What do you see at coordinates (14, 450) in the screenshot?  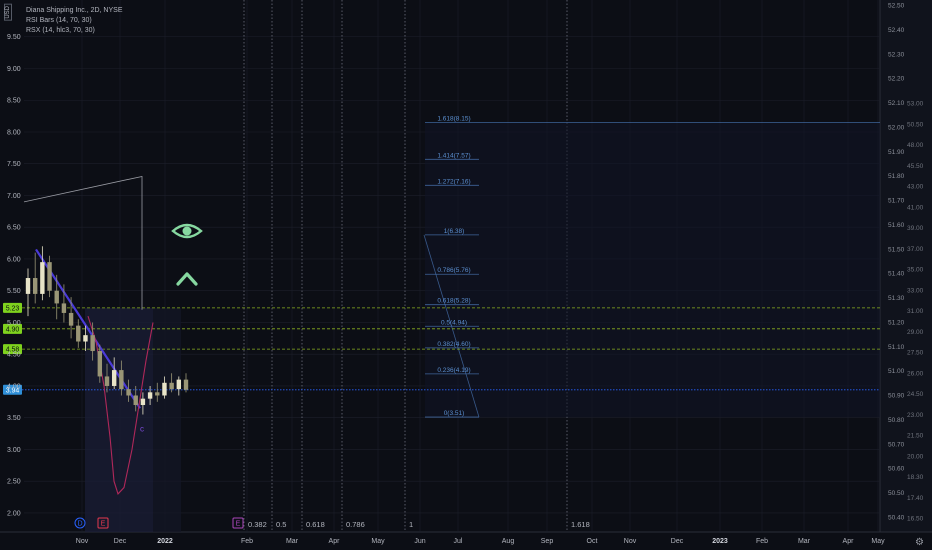 I see `left-price-tick: 3.00` at bounding box center [14, 450].